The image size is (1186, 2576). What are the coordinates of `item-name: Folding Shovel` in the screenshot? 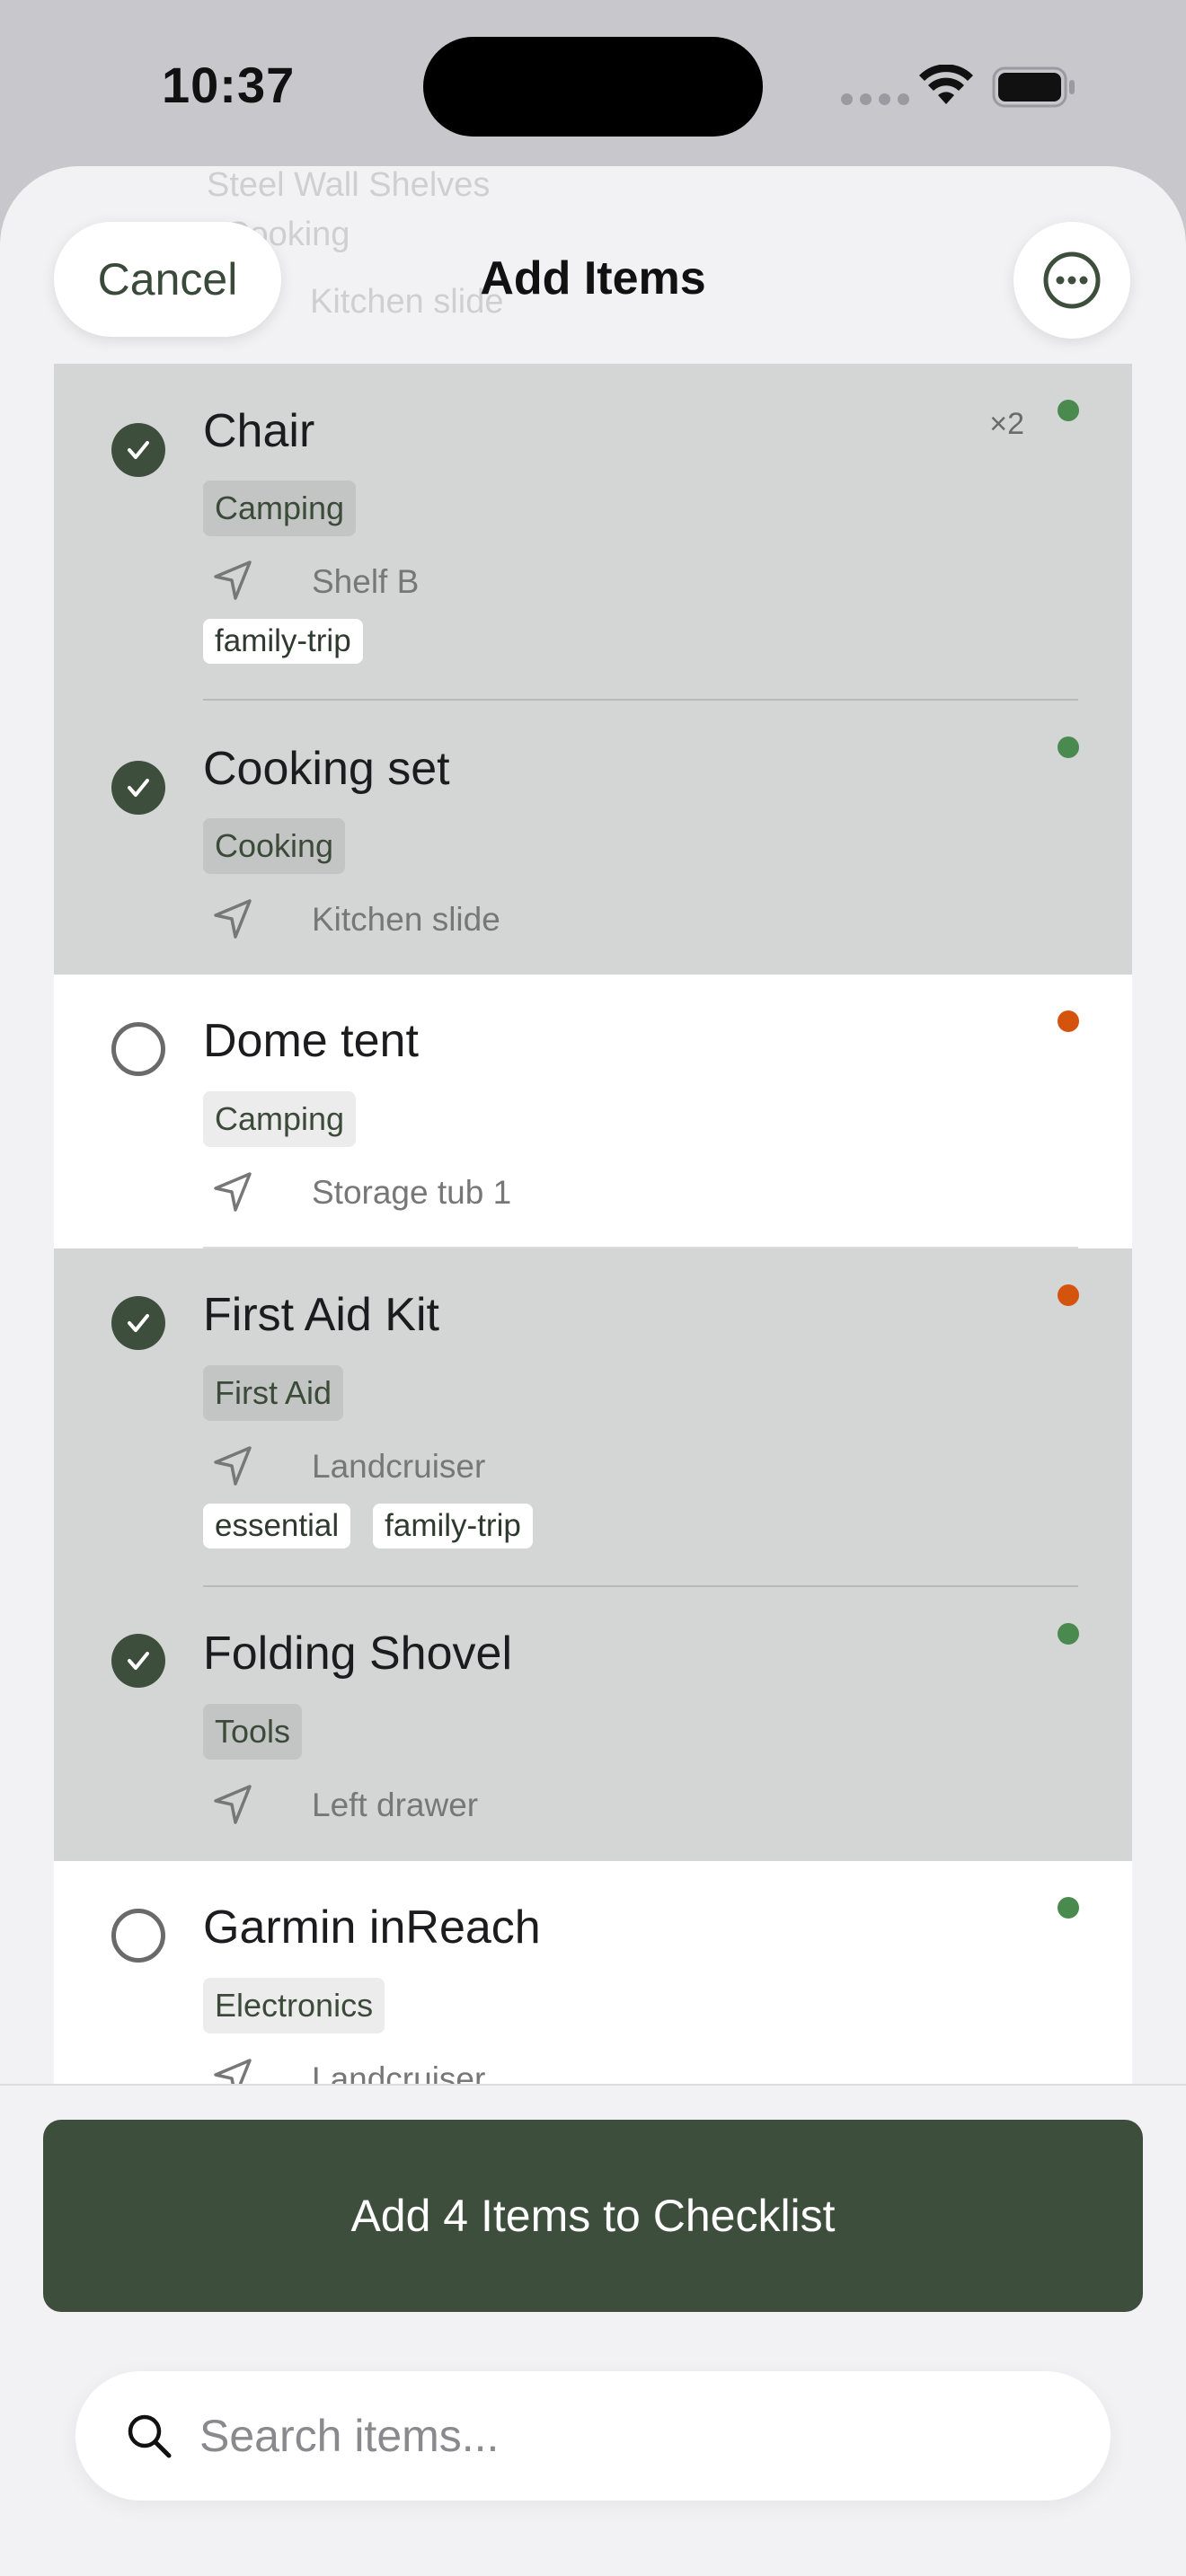 It's located at (357, 1654).